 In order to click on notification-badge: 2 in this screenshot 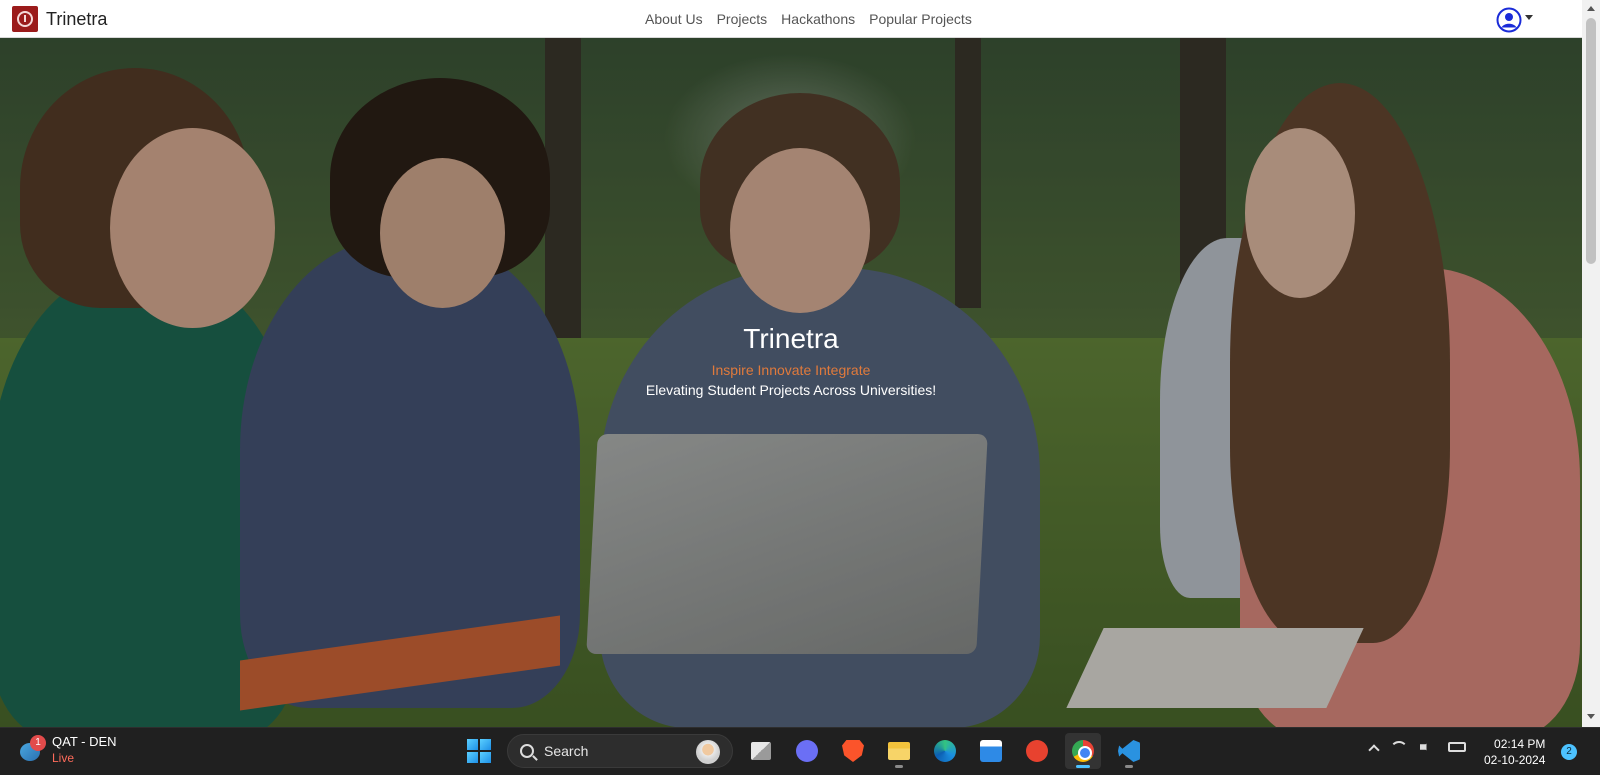, I will do `click(1569, 752)`.